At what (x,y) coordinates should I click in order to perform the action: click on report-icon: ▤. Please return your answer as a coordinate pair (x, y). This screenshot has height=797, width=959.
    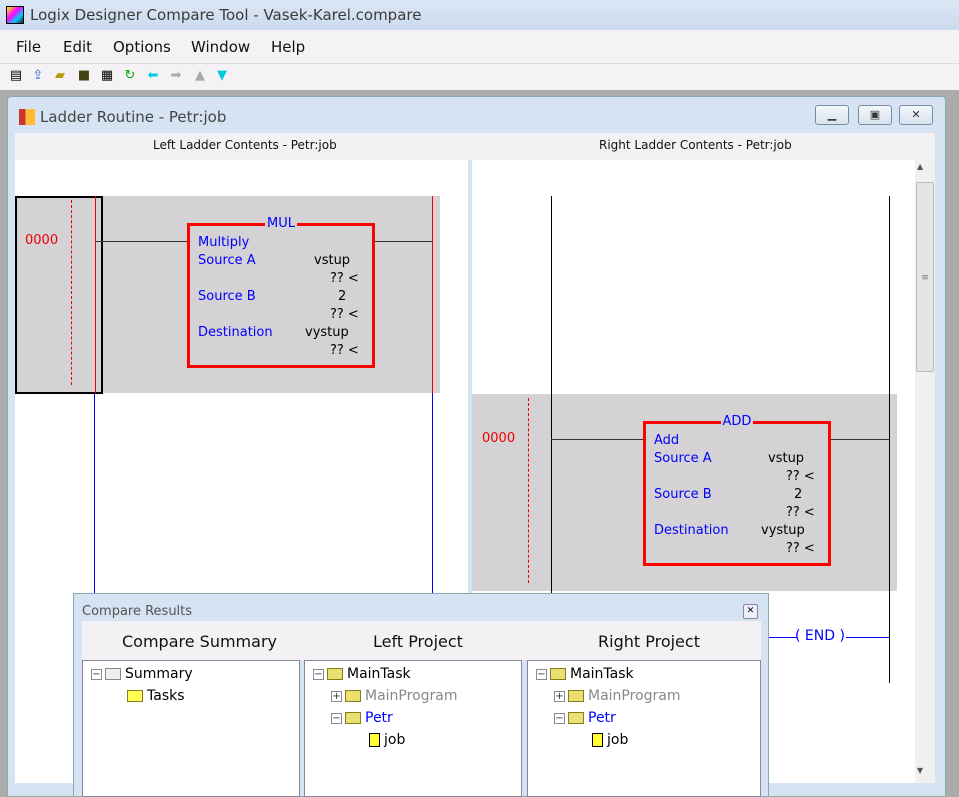
    Looking at the image, I should click on (16, 76).